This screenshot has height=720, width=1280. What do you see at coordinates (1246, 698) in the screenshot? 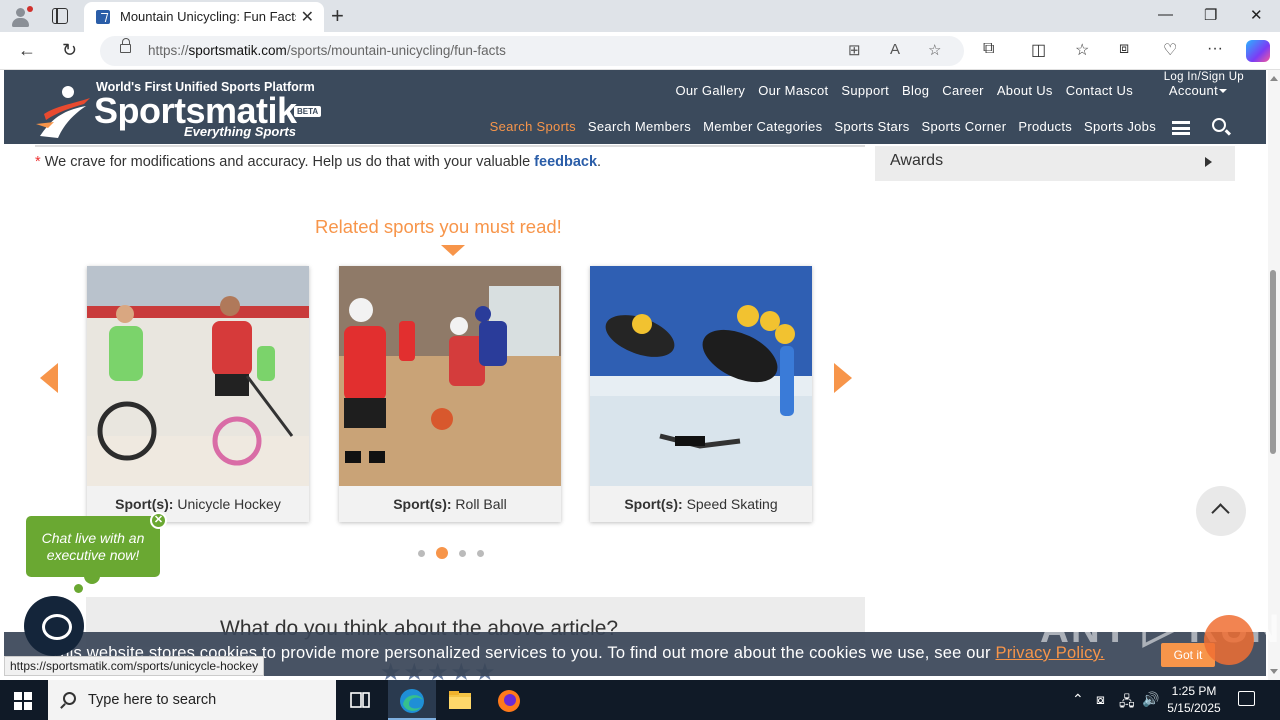
I see `notification-center-icon` at bounding box center [1246, 698].